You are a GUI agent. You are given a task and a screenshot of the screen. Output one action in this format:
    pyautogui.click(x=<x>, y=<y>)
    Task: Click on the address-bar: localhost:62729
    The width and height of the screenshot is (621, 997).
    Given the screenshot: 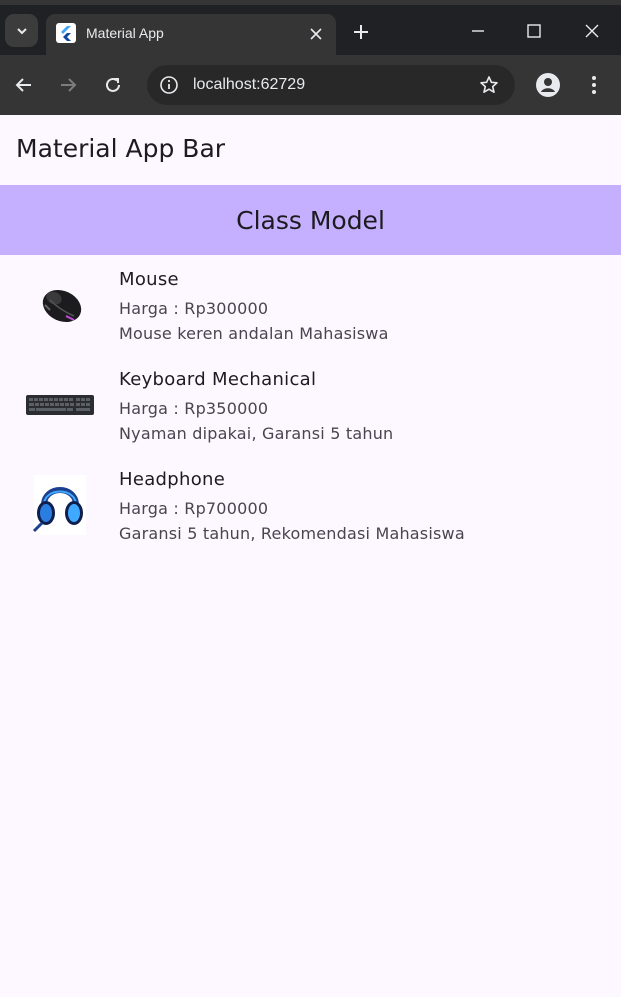 What is the action you would take?
    pyautogui.click(x=331, y=85)
    